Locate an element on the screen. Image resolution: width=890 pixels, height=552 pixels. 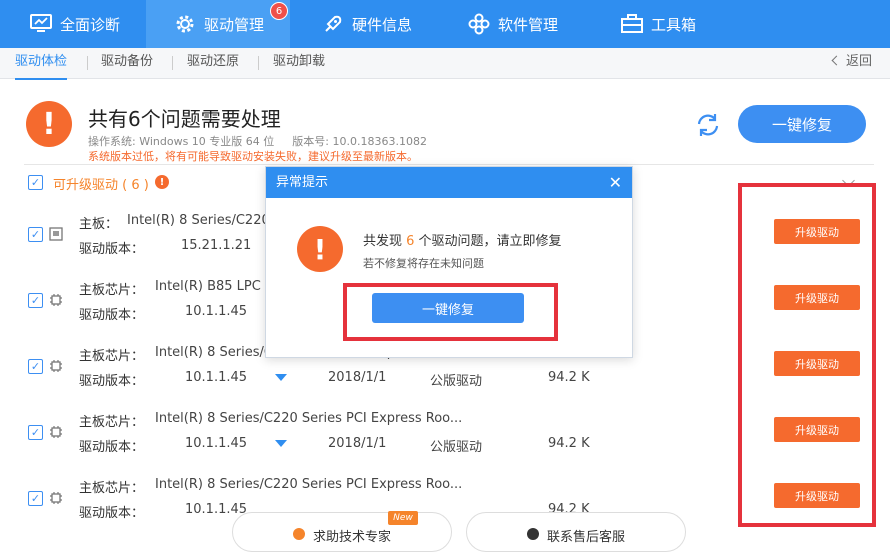
person-icon is located at coordinates (298, 534).